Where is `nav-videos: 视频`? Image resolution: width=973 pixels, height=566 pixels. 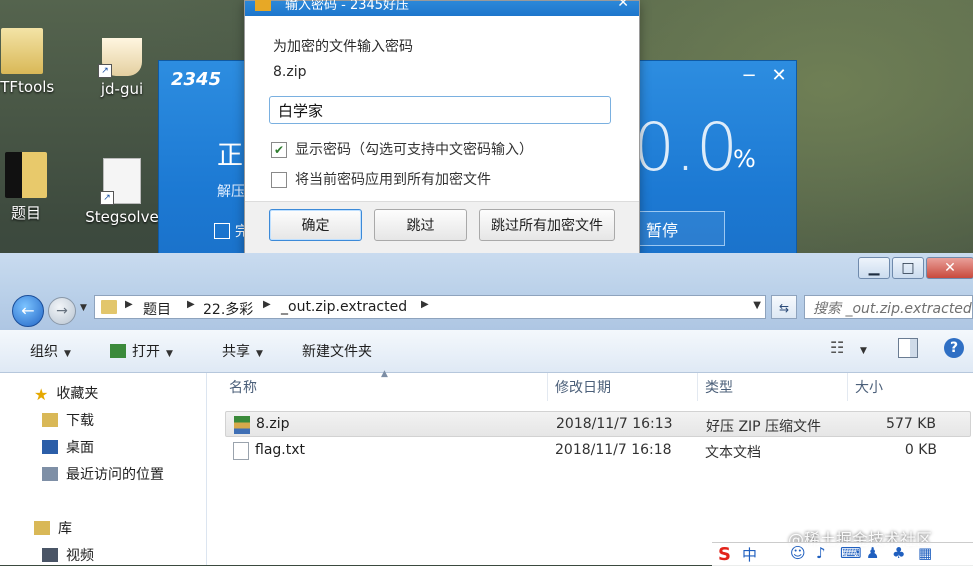 nav-videos: 视频 is located at coordinates (68, 555).